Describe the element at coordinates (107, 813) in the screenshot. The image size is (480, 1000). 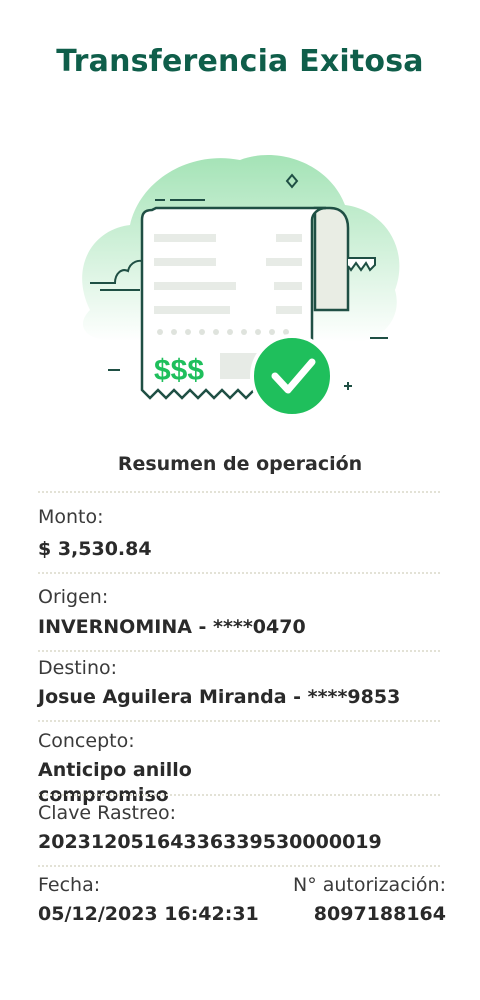
I see `tracking-key-label: Clave Rastreo:` at that location.